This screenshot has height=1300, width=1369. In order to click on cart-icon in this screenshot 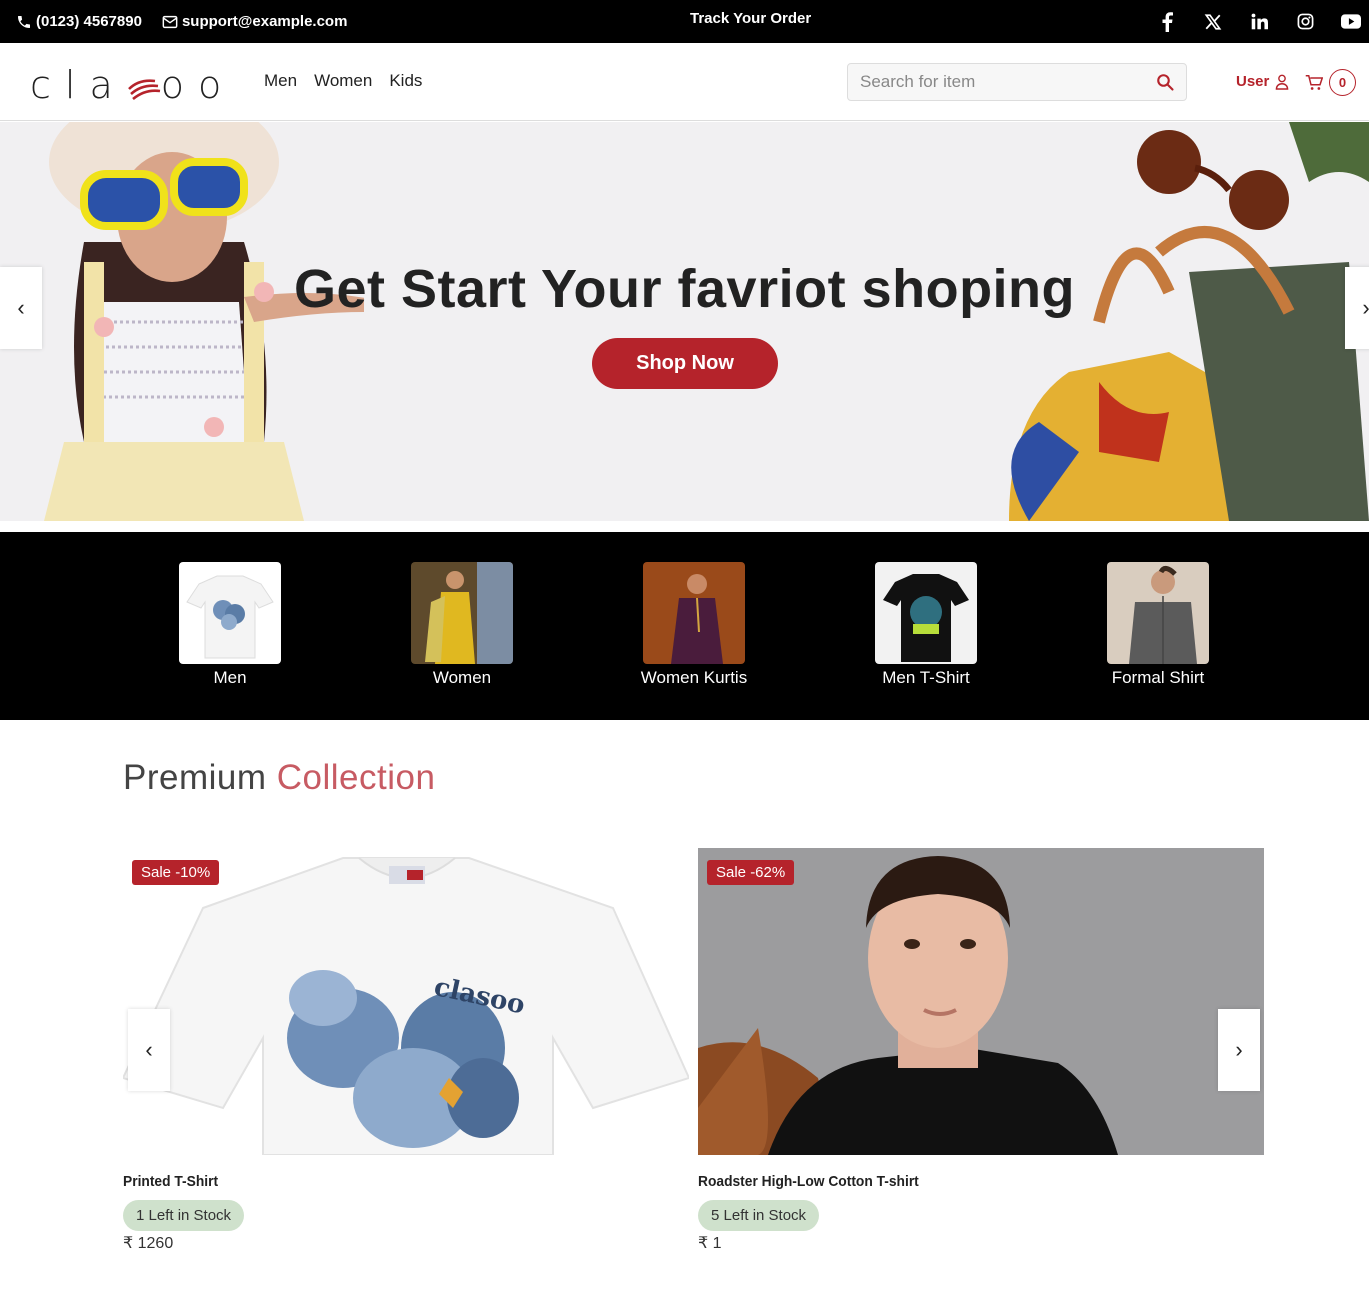, I will do `click(1314, 82)`.